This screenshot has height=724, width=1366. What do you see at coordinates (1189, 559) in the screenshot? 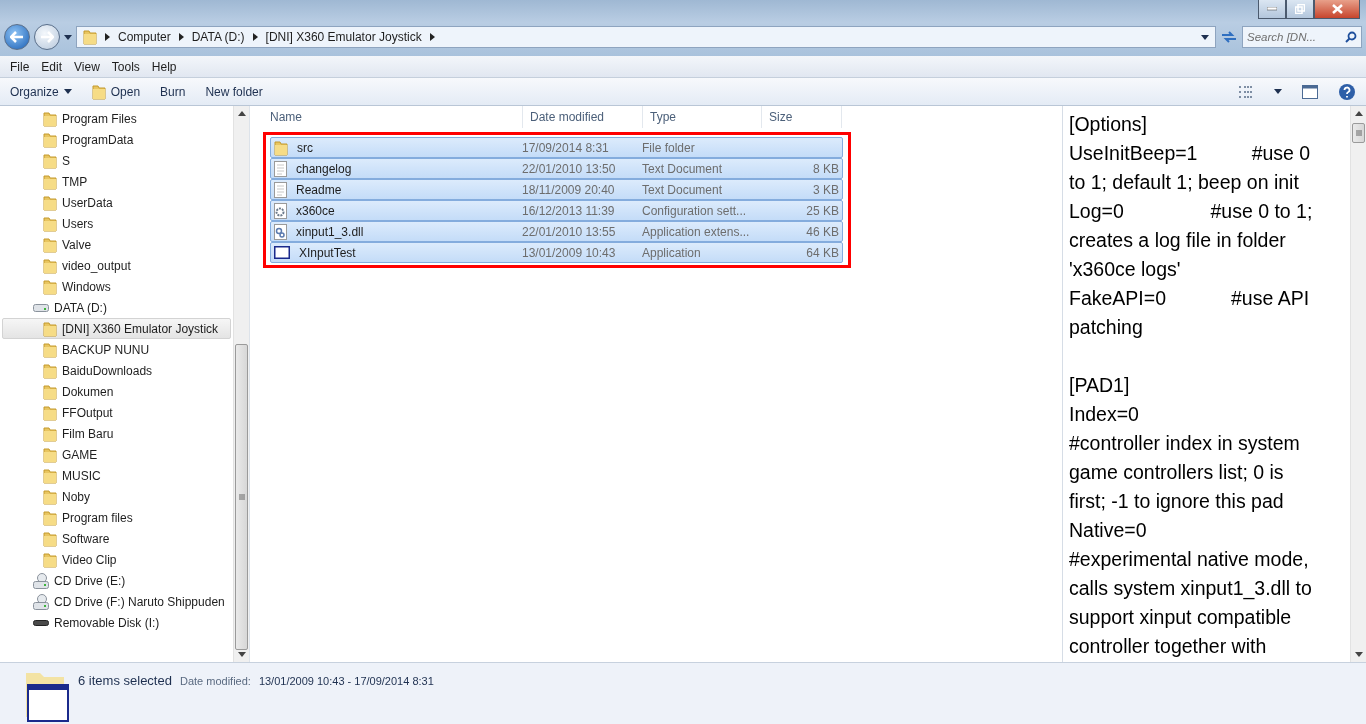
I see `text-line: #experimental native mode,` at bounding box center [1189, 559].